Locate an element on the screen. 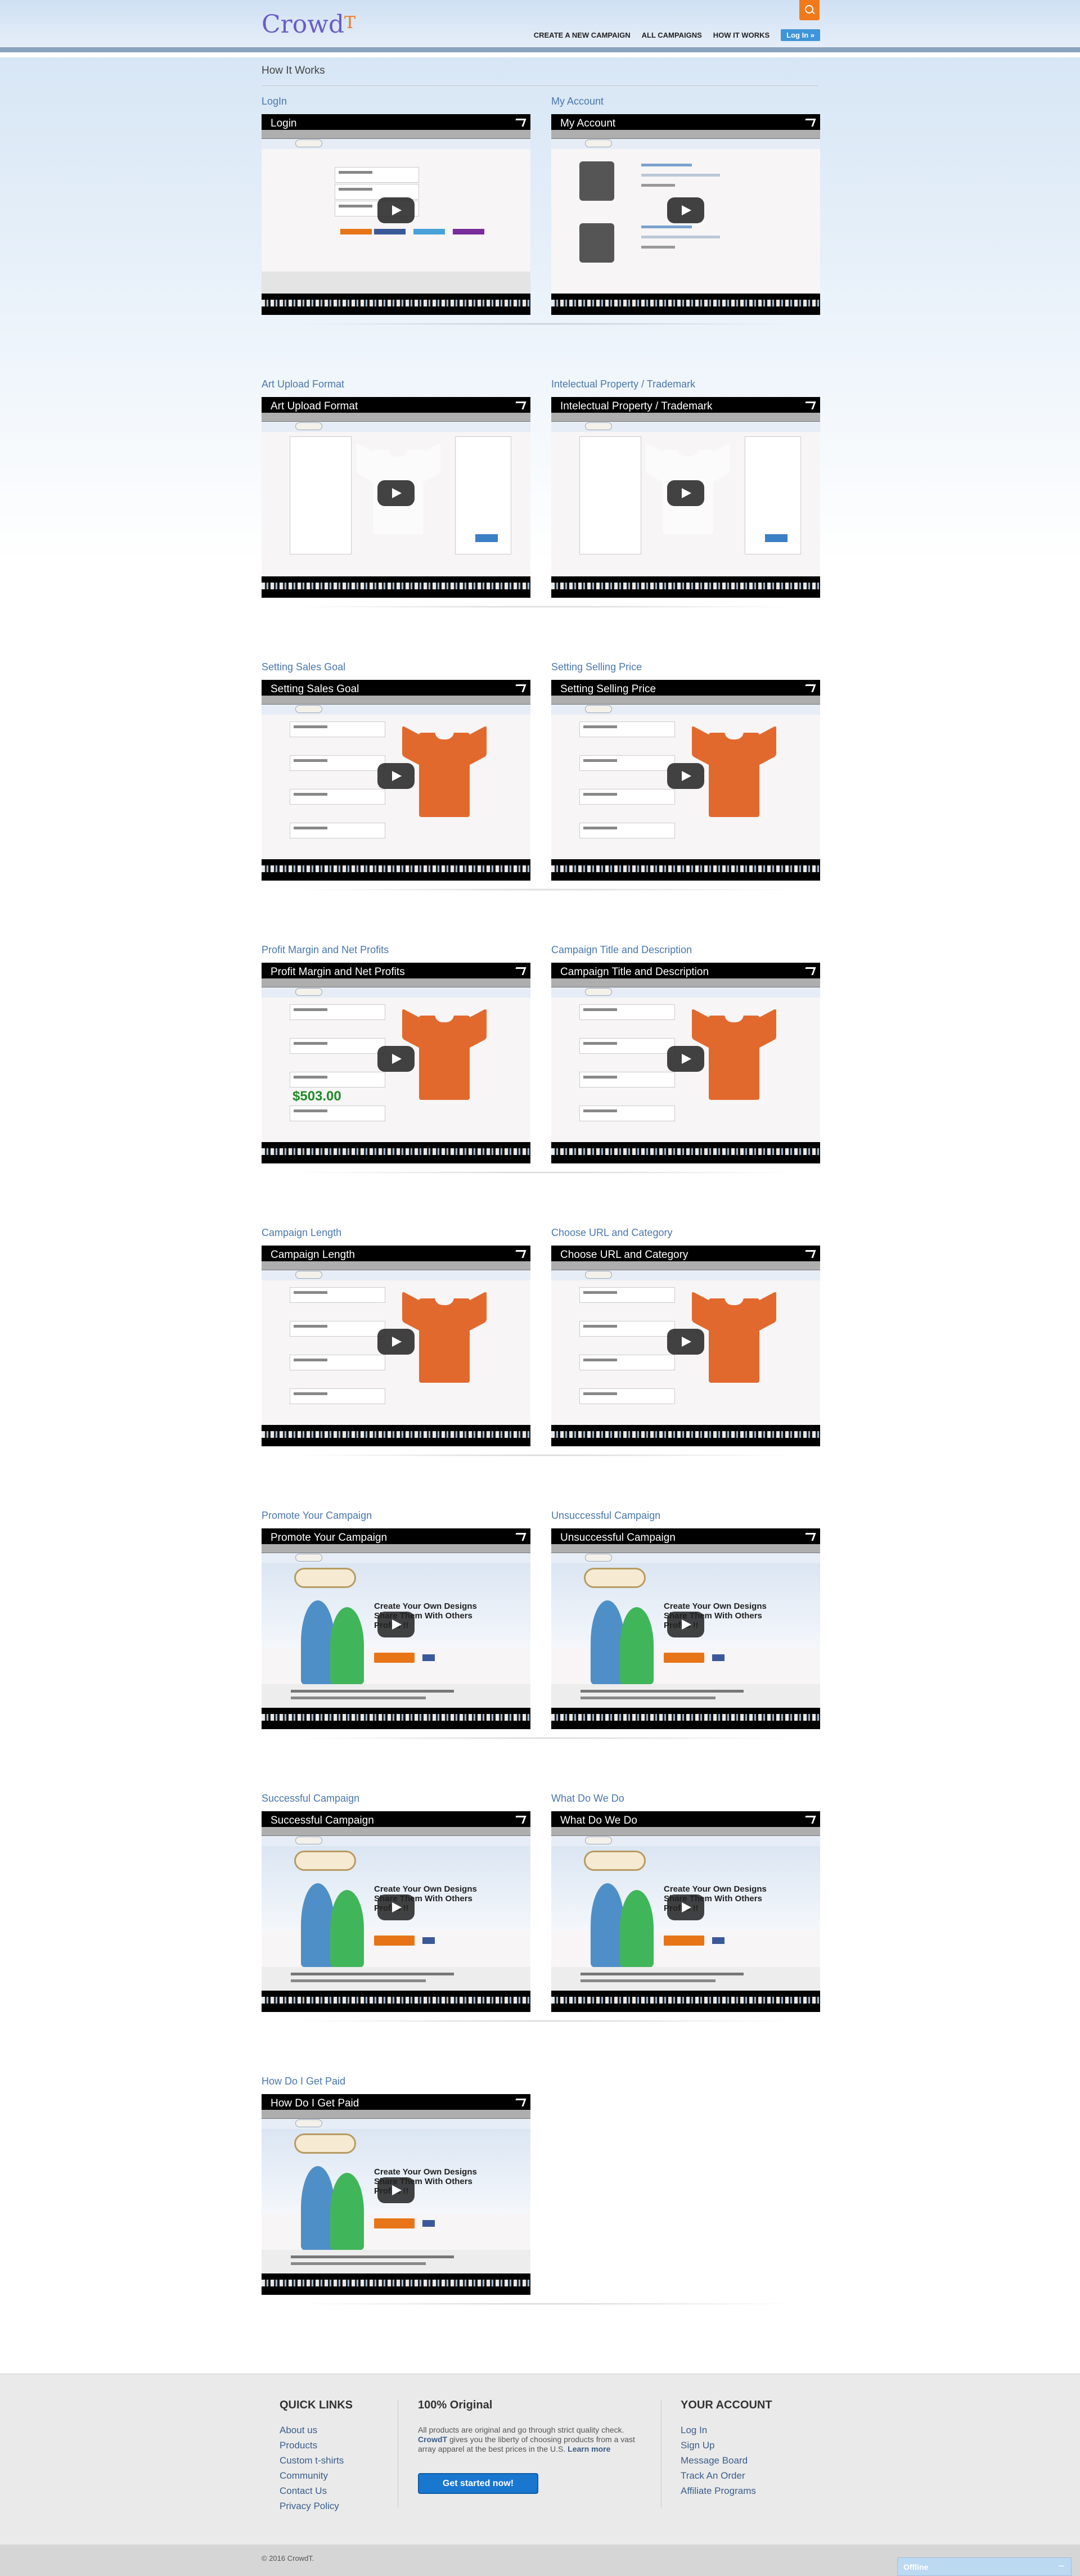 Image resolution: width=1080 pixels, height=2576 pixels. video-title: Unsuccessful Campaign is located at coordinates (685, 1516).